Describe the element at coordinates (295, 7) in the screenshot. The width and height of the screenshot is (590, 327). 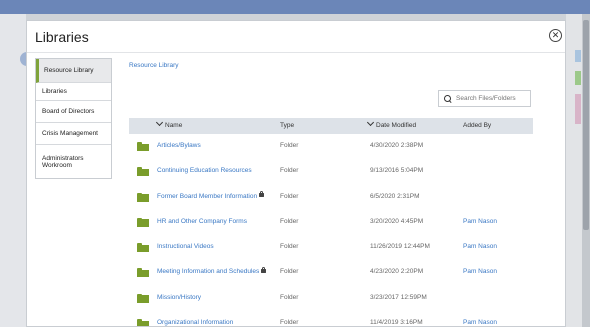
I see `background-topbar` at that location.